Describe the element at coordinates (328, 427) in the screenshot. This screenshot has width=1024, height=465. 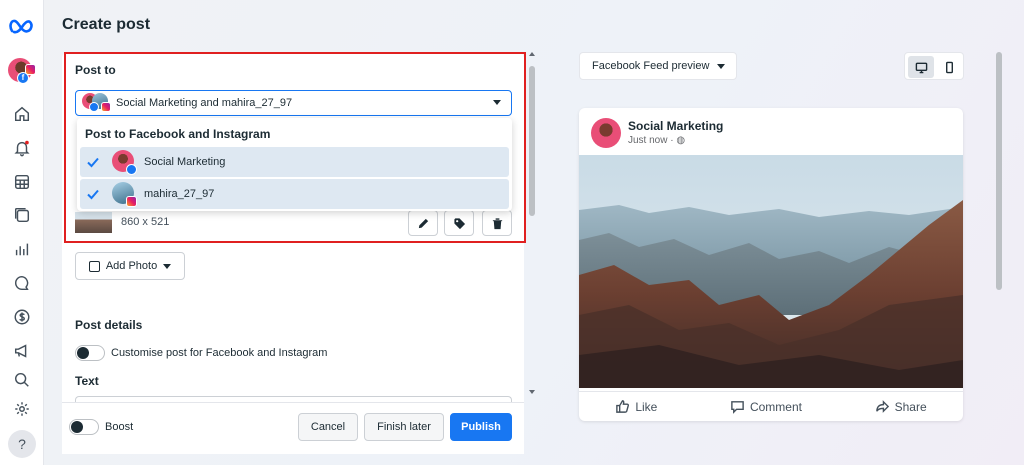
I see `cancel-button: Cancel` at that location.